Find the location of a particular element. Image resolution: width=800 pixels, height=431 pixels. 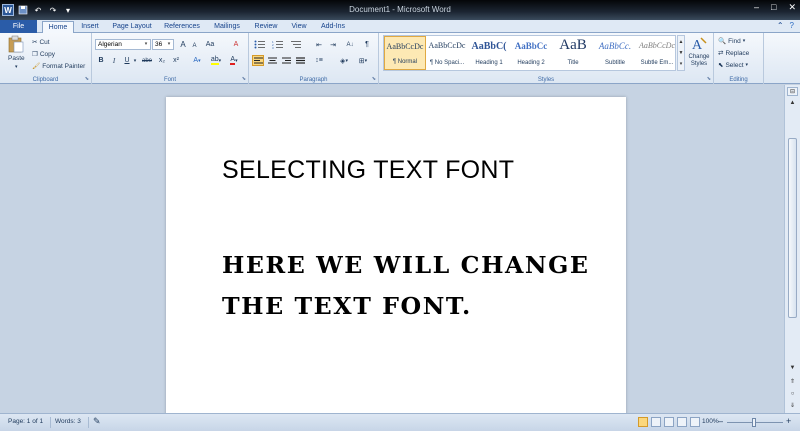

numbering-button: 123 is located at coordinates (278, 44).